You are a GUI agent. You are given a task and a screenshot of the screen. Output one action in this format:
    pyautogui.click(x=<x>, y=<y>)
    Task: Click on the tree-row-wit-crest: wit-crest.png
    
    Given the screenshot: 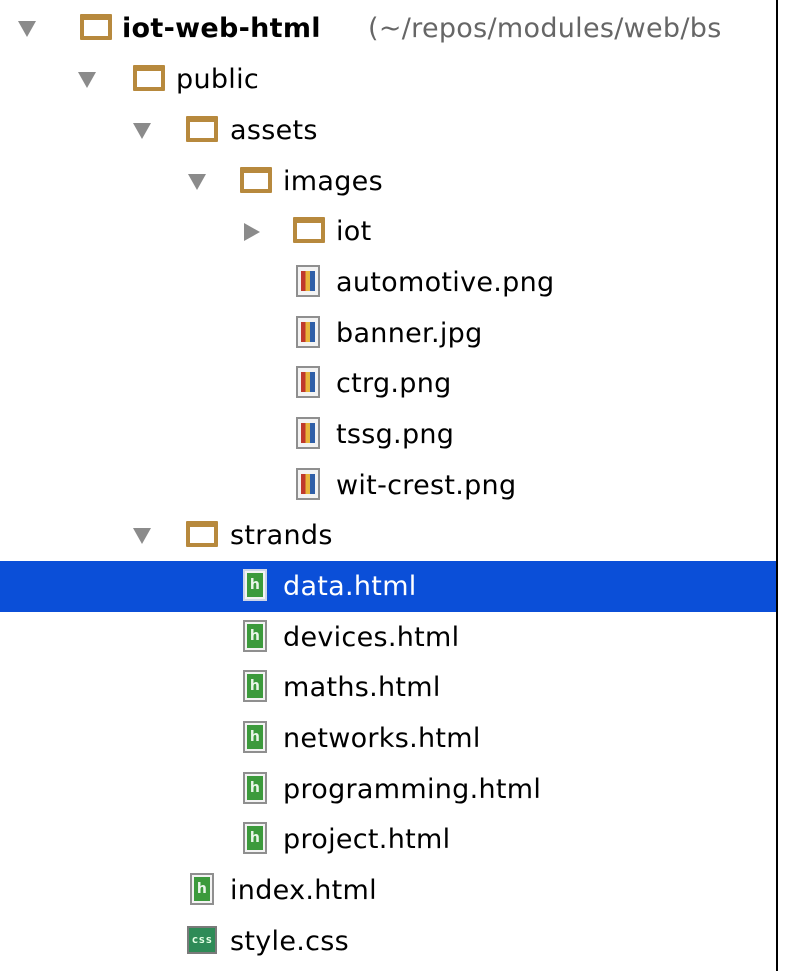 What is the action you would take?
    pyautogui.click(x=388, y=485)
    